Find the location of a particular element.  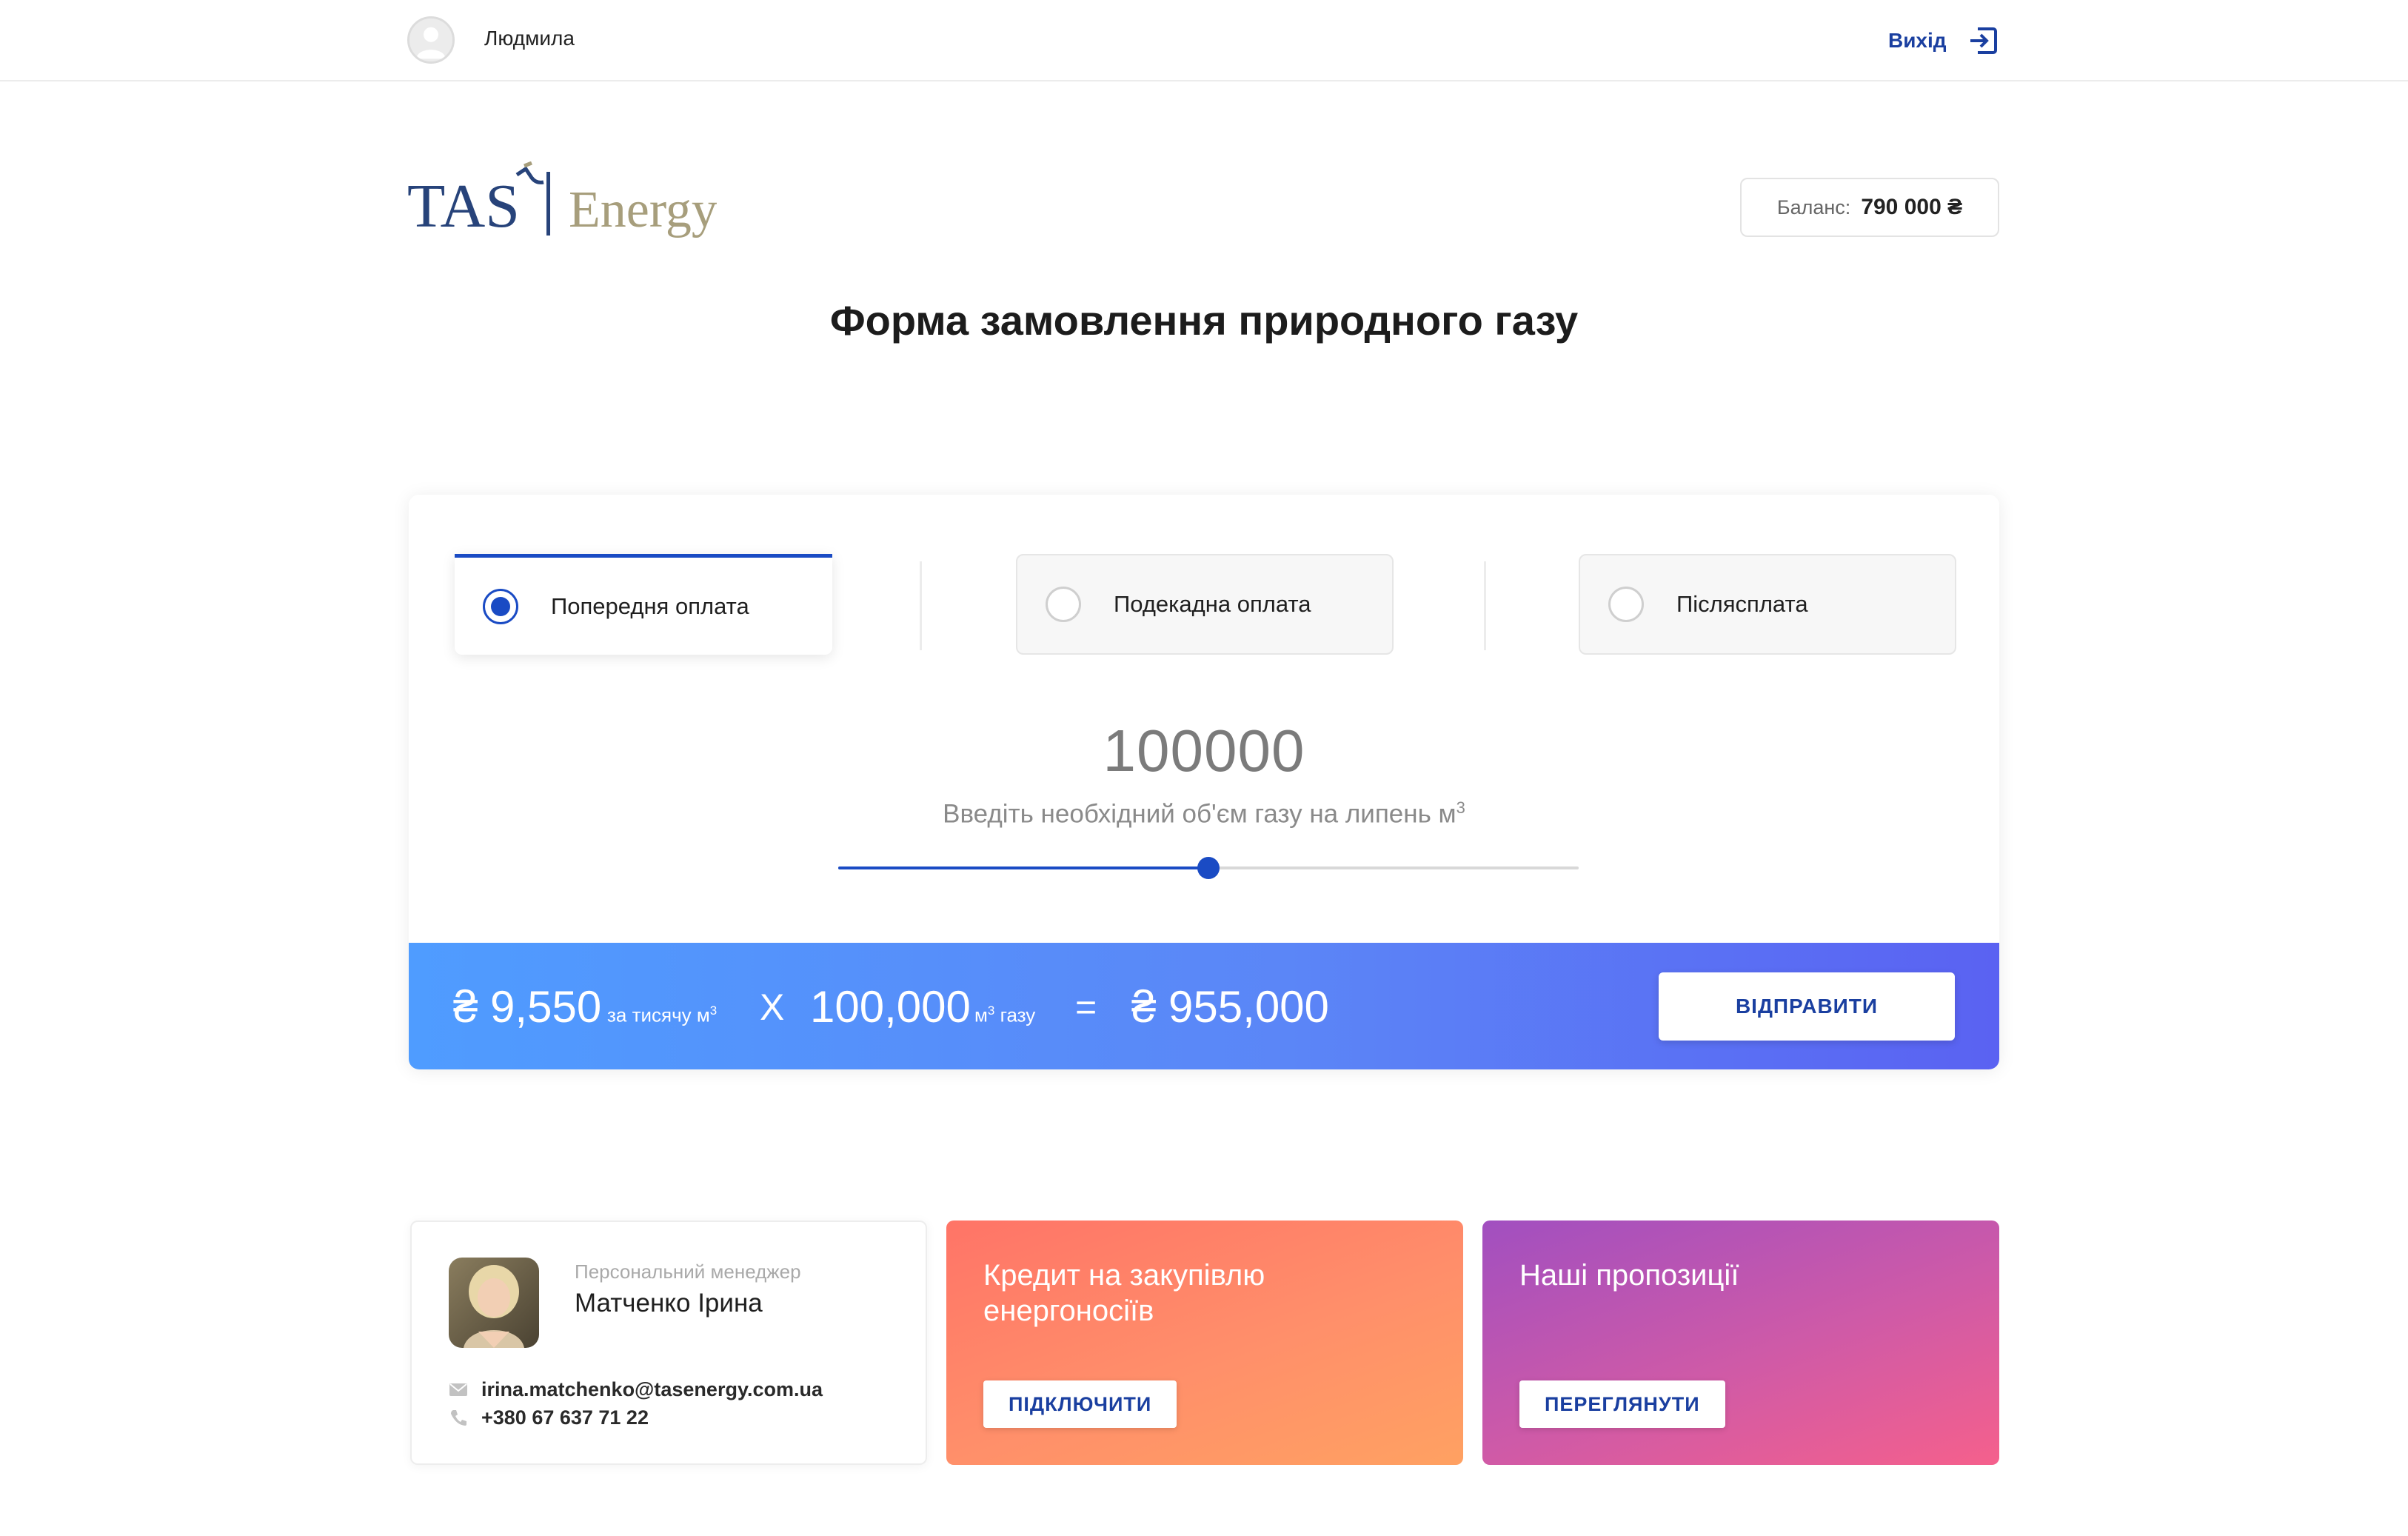

balance-value: 790 000 ₴ is located at coordinates (1912, 207).